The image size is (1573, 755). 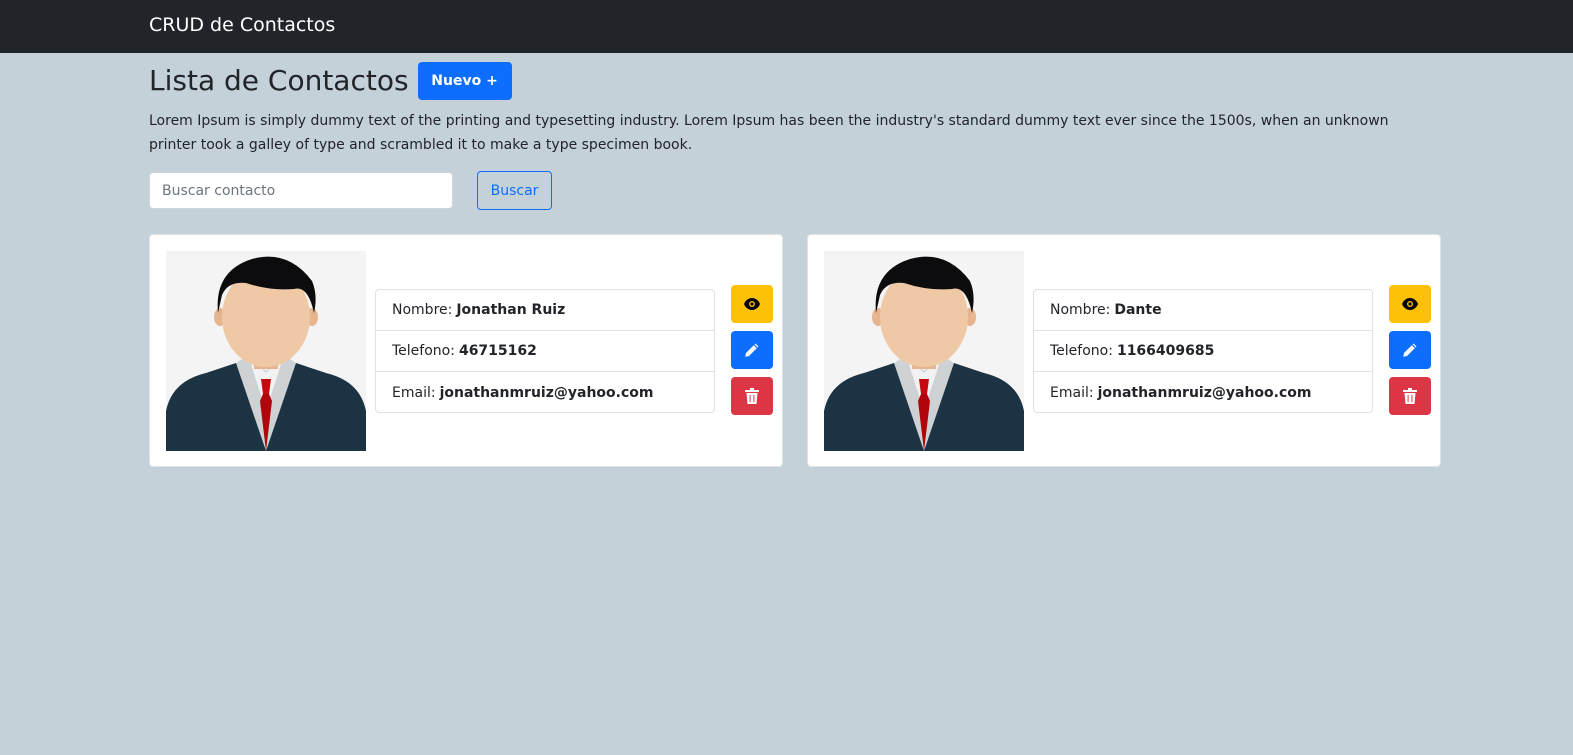 I want to click on contact-phone: 46715162, so click(x=497, y=351).